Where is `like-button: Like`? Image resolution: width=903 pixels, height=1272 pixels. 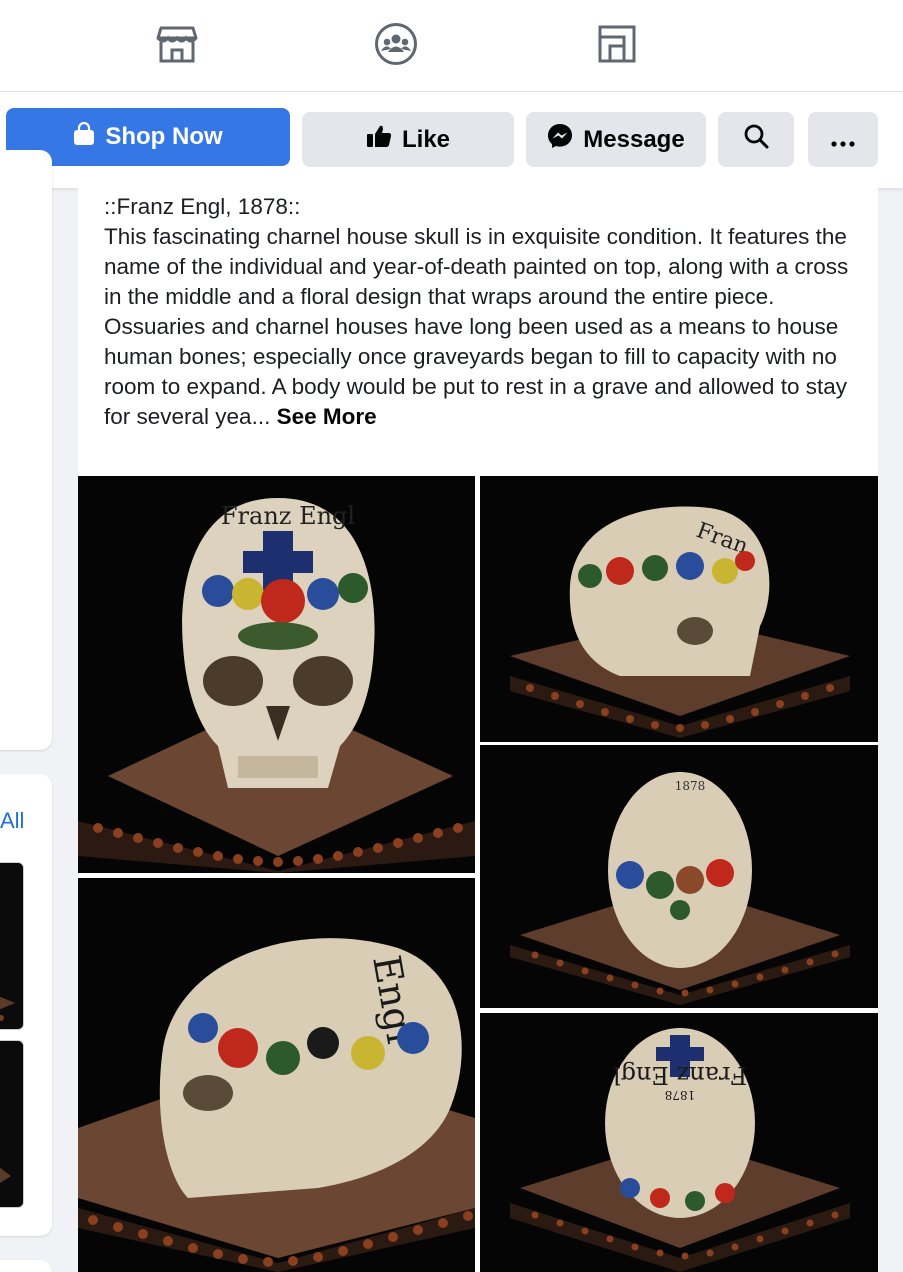 like-button: Like is located at coordinates (408, 139).